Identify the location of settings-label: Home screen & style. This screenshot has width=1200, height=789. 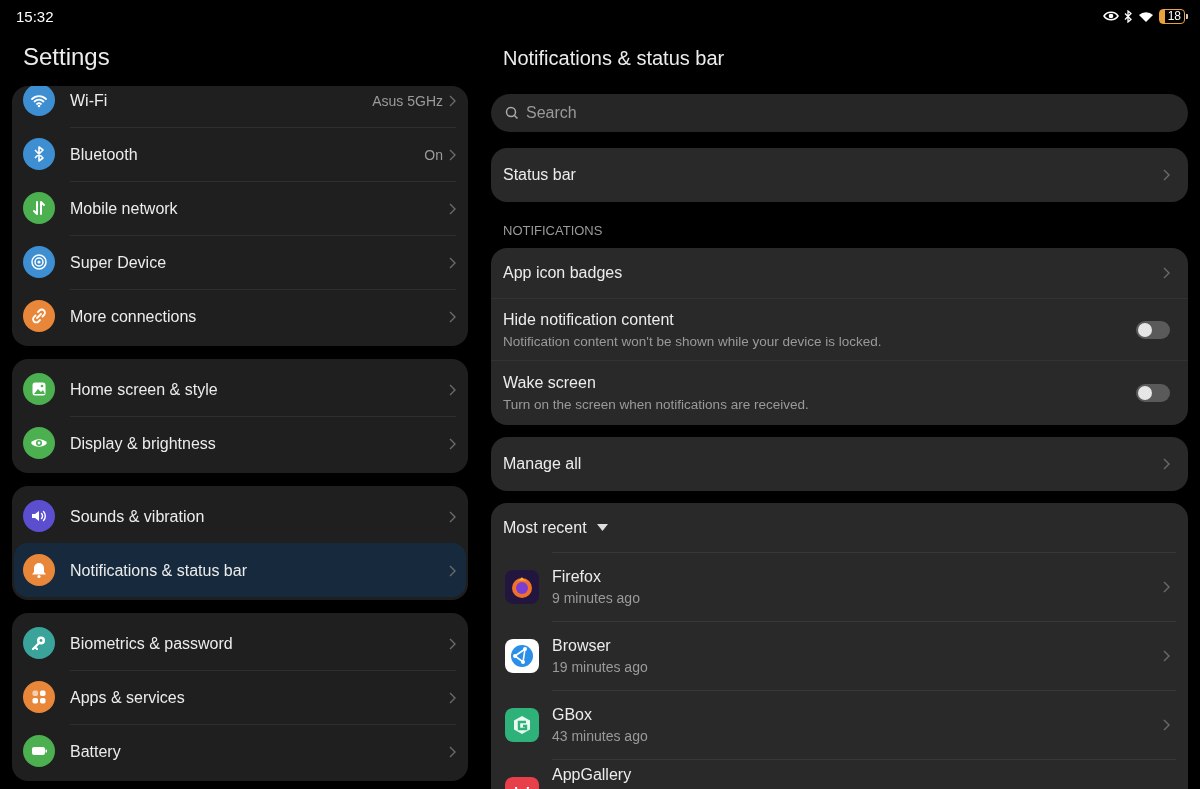
(256, 389).